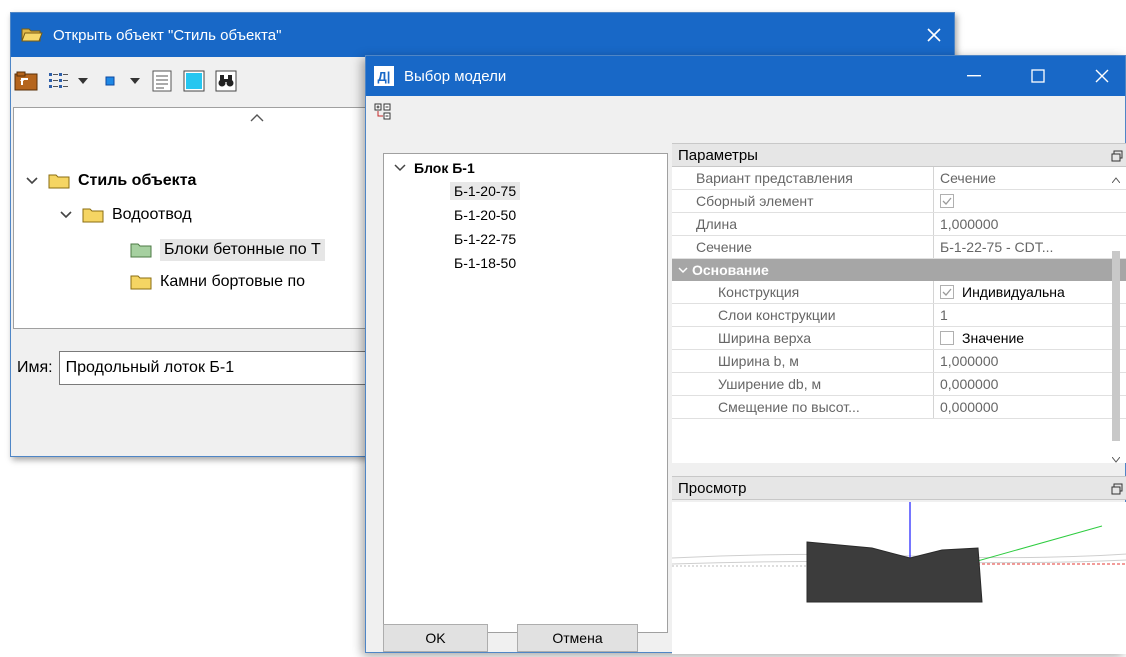 The width and height of the screenshot is (1126, 657). I want to click on name-row: Имя: Продольный лоток Б-1, so click(215, 368).